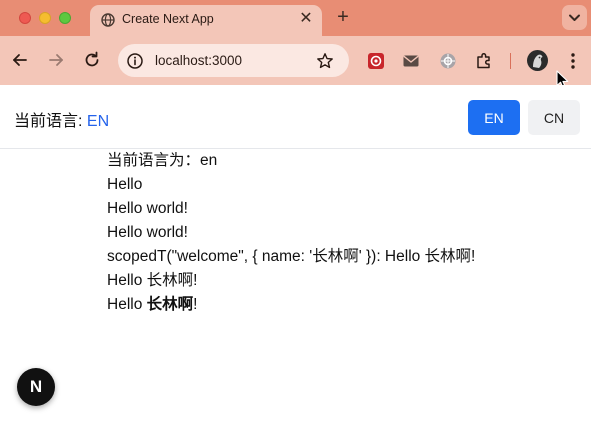  Describe the element at coordinates (195, 304) in the screenshot. I see `exclamation-text: !` at that location.